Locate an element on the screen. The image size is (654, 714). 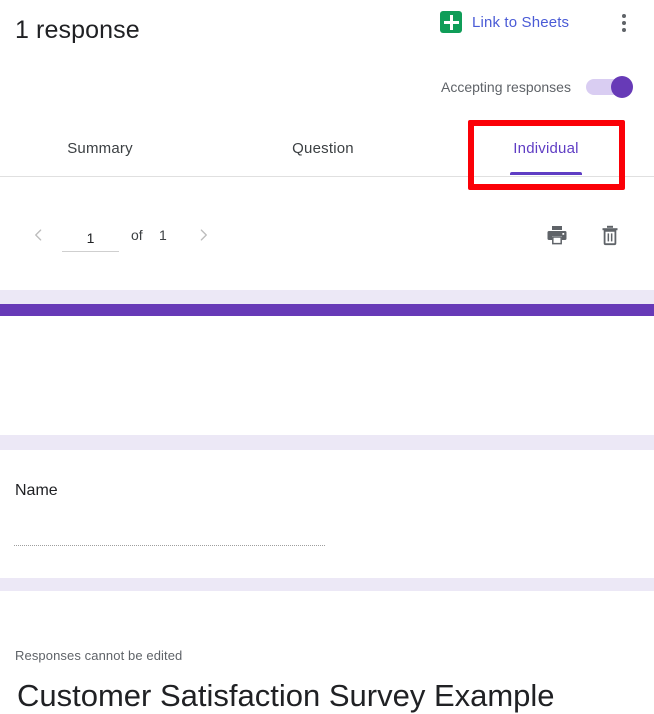
link-to-sheets-label: Link to Sheets is located at coordinates (521, 22).